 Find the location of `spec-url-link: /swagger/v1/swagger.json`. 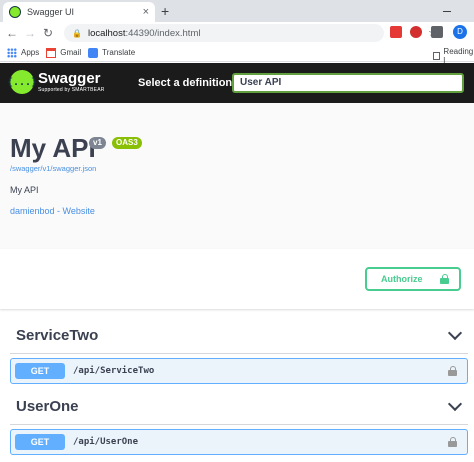

spec-url-link: /swagger/v1/swagger.json is located at coordinates (53, 168).